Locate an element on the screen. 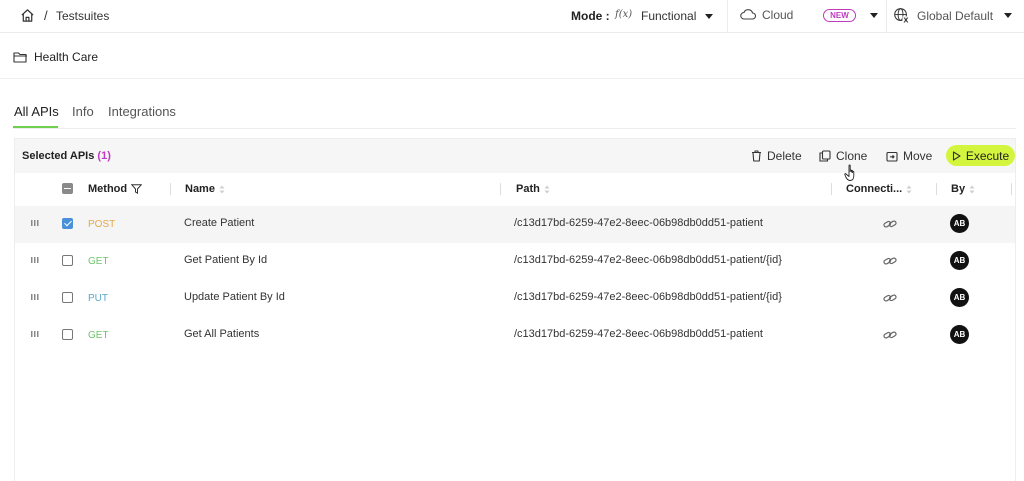 Image resolution: width=1024 pixels, height=481 pixels. filter-icon is located at coordinates (137, 189).